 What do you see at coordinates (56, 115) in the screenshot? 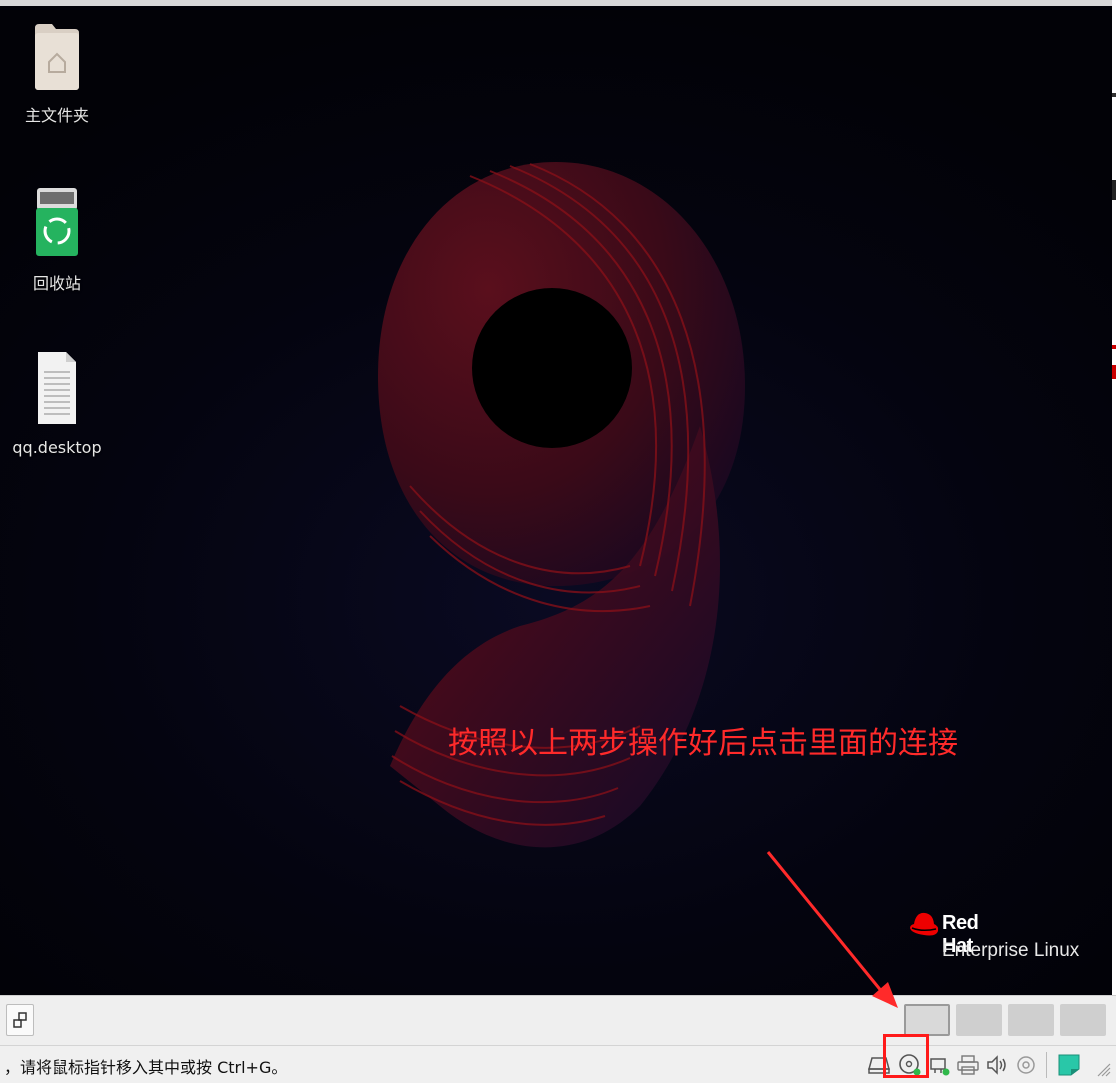
I see `desktop-icon-label: 主文件夹` at bounding box center [56, 115].